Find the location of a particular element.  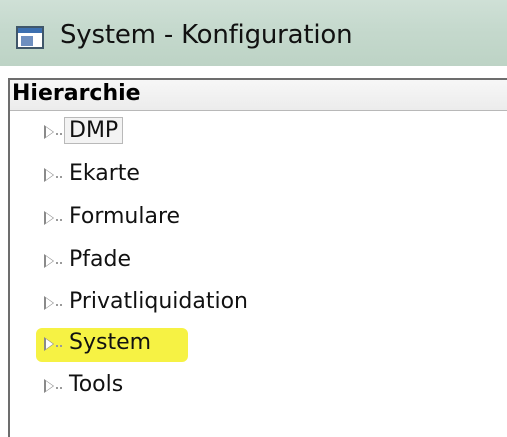

app-icon-pane is located at coordinates (27, 41).